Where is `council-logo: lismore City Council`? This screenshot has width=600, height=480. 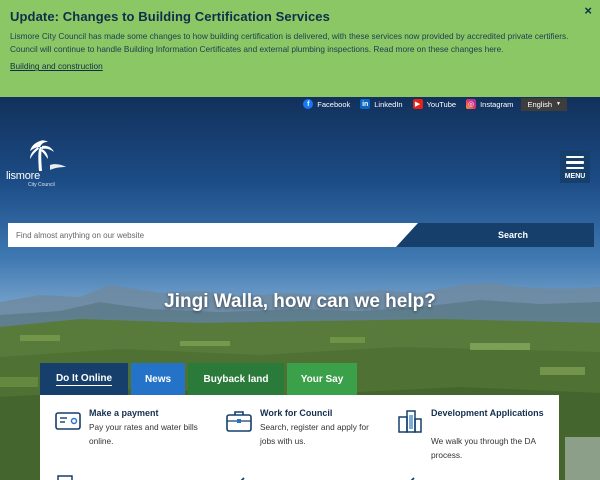
council-logo: lismore City Council is located at coordinates (37, 166).